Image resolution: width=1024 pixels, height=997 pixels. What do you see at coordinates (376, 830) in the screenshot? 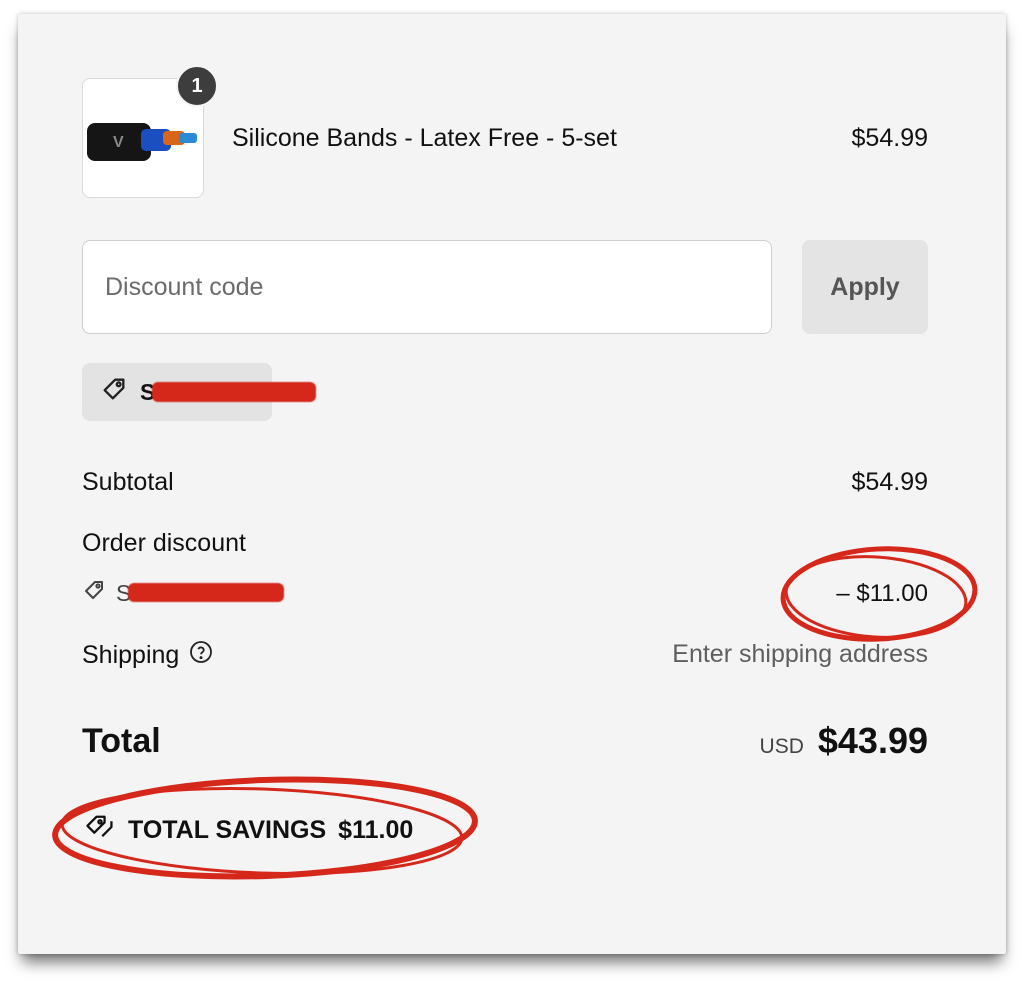
I see `savings-value: $11.00` at bounding box center [376, 830].